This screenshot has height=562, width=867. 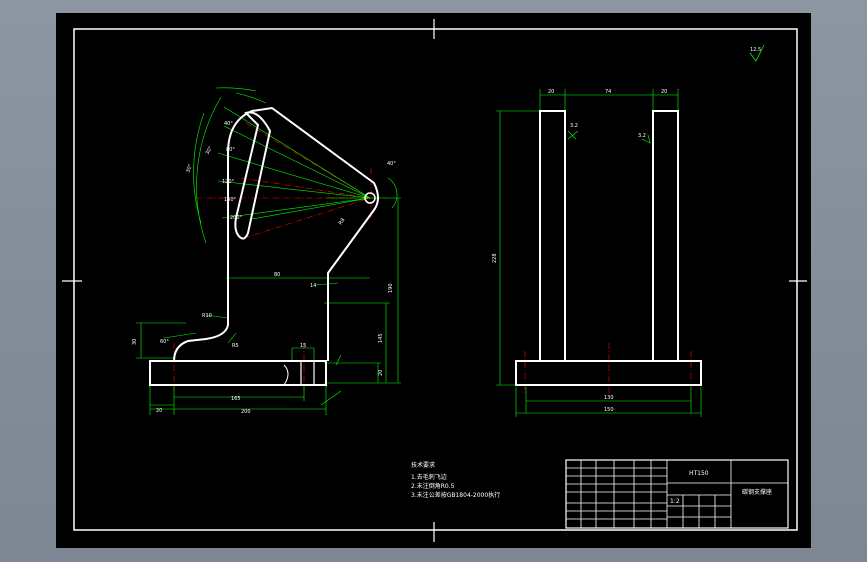 I want to click on front-outline, so click(x=264, y=246).